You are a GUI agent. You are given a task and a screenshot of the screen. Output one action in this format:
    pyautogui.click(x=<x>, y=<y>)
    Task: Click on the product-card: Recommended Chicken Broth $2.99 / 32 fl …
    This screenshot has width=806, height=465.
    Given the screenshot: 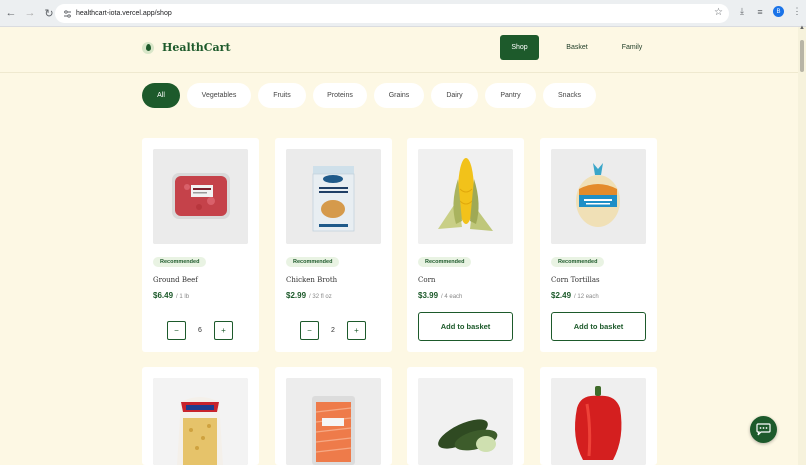 What is the action you would take?
    pyautogui.click(x=333, y=245)
    